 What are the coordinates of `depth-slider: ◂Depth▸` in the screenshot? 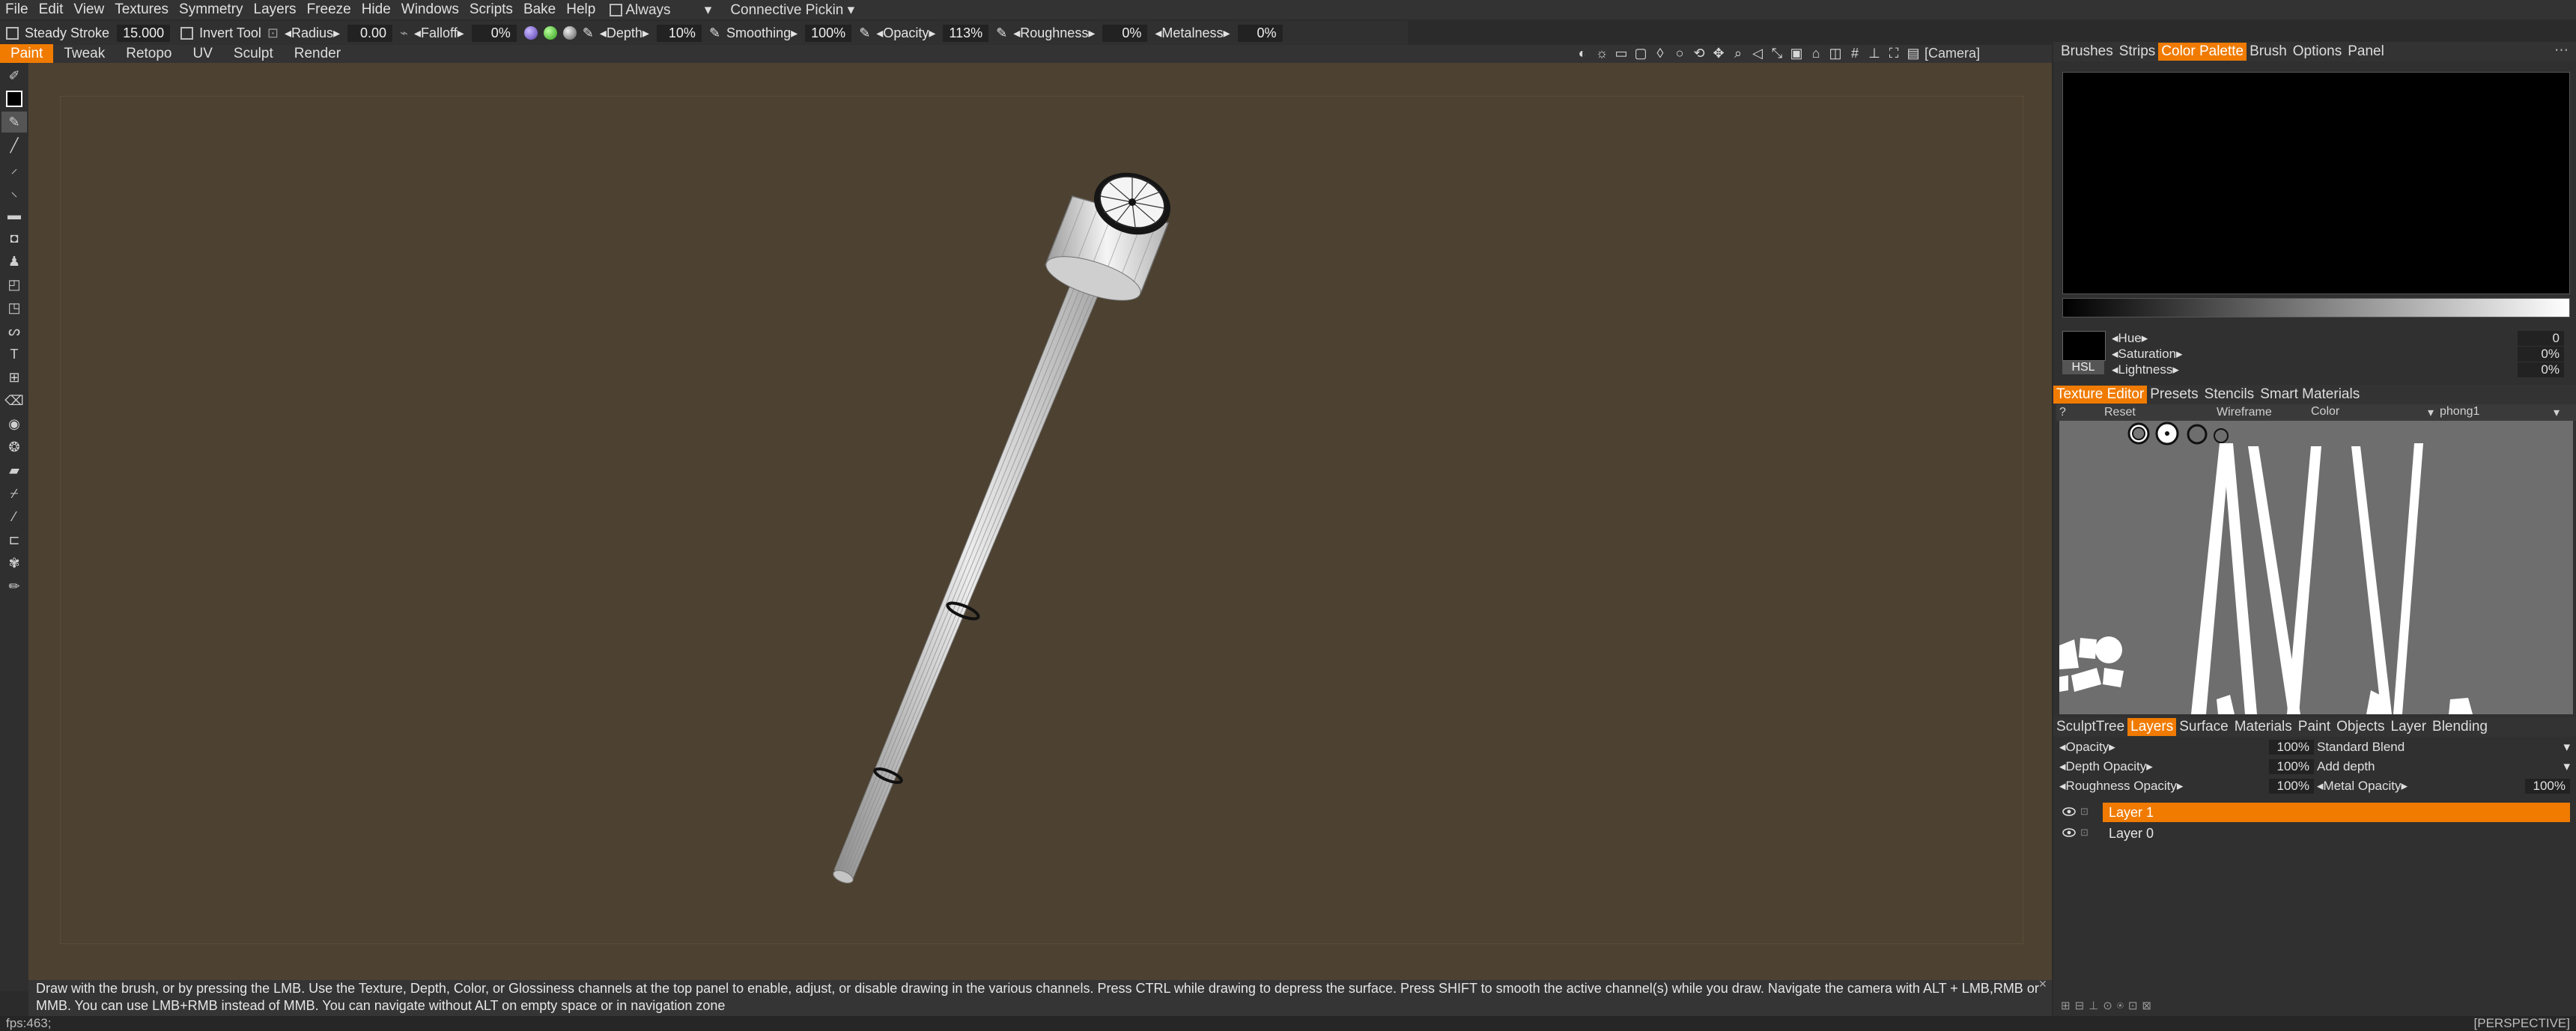 It's located at (624, 33).